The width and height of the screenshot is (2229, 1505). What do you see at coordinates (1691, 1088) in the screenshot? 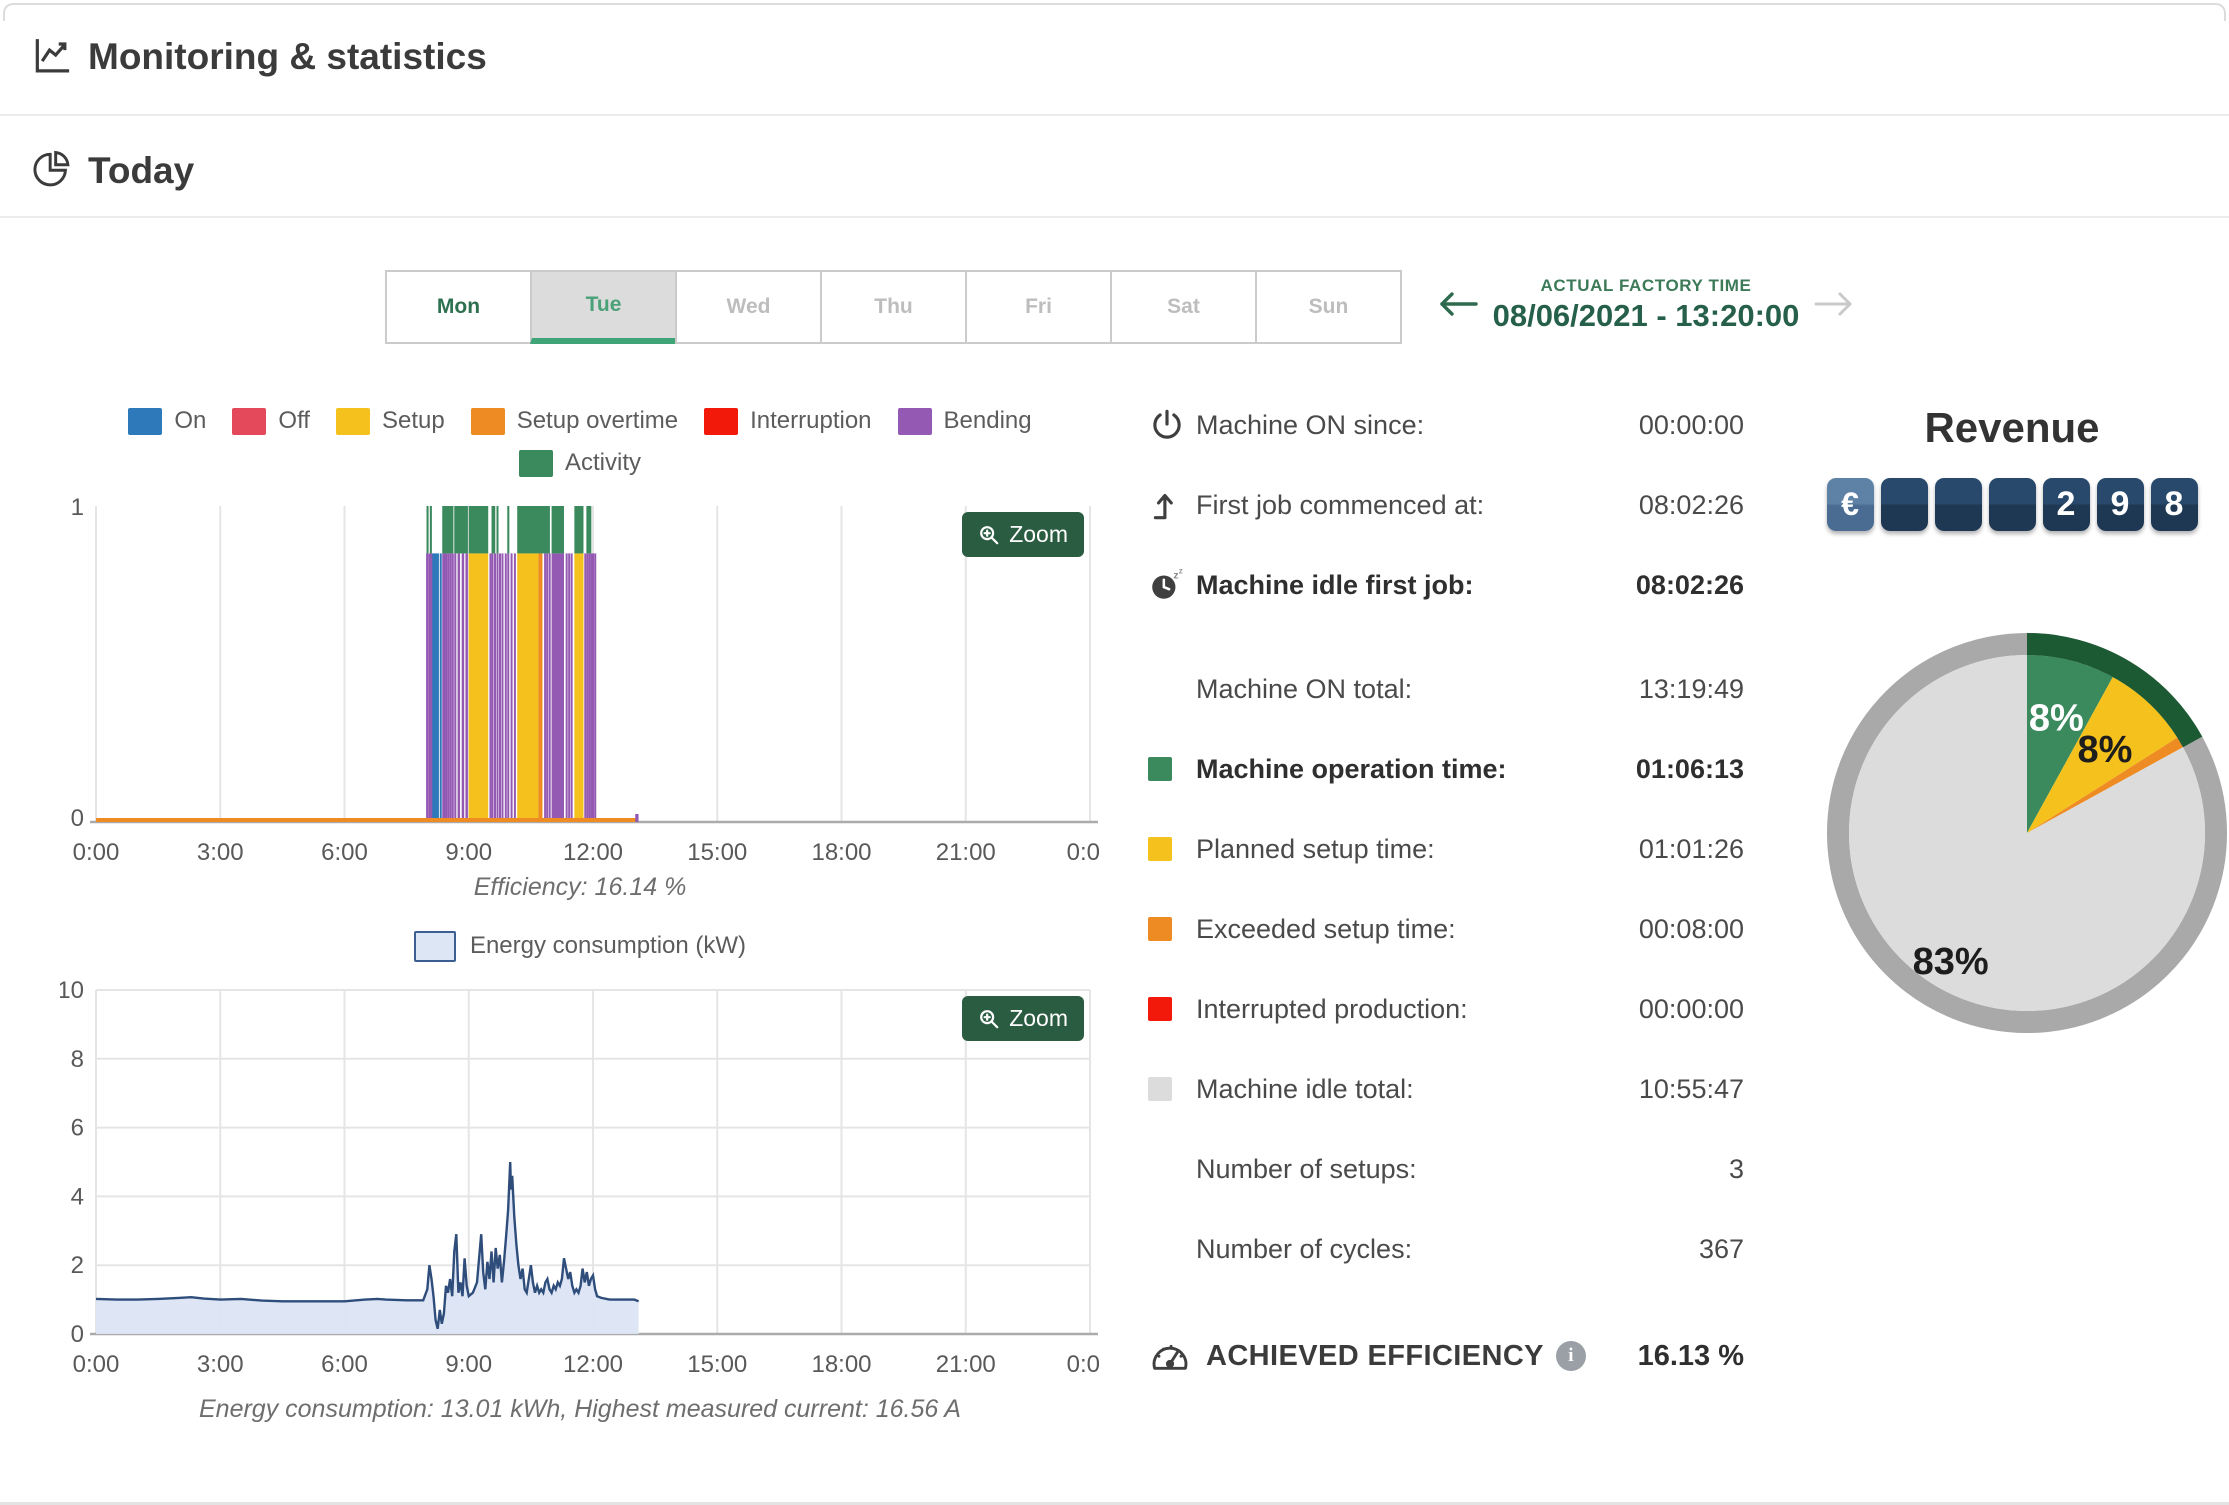
I see `stat-value: 10:55:47` at bounding box center [1691, 1088].